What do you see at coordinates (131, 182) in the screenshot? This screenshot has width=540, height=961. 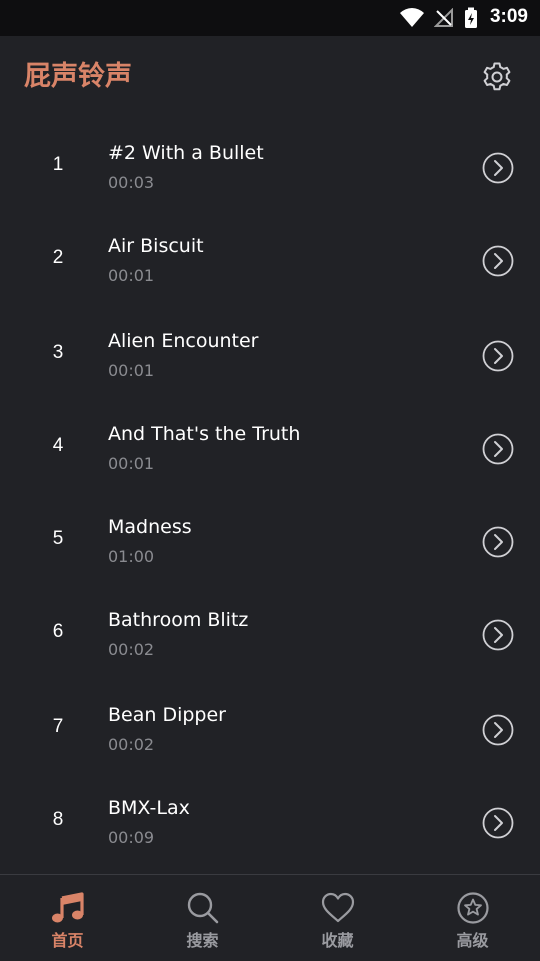 I see `item-duration: 00:03` at bounding box center [131, 182].